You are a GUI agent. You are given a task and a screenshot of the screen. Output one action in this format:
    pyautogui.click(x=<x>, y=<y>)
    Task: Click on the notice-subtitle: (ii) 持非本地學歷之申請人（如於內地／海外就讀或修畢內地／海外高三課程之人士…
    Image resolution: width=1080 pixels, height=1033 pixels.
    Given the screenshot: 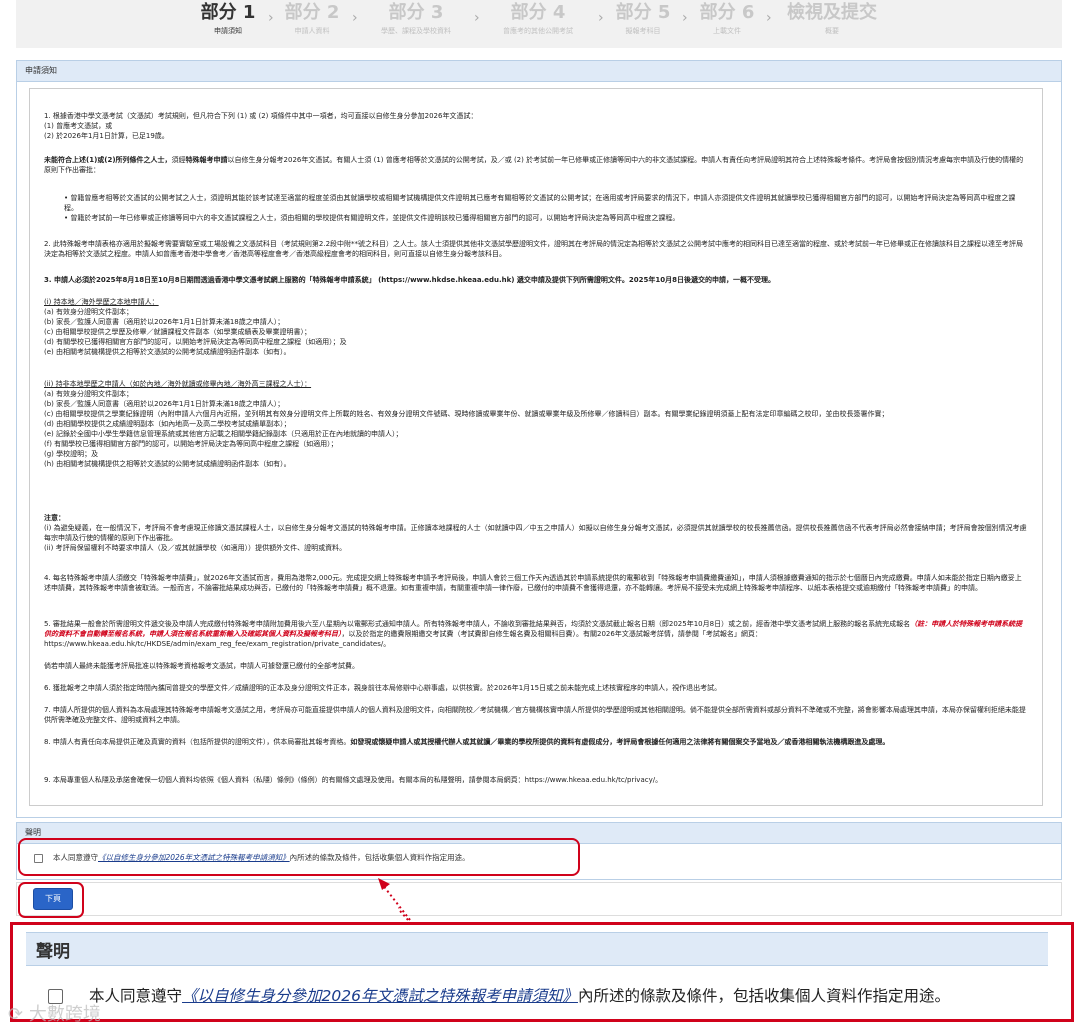 What is the action you would take?
    pyautogui.click(x=178, y=384)
    